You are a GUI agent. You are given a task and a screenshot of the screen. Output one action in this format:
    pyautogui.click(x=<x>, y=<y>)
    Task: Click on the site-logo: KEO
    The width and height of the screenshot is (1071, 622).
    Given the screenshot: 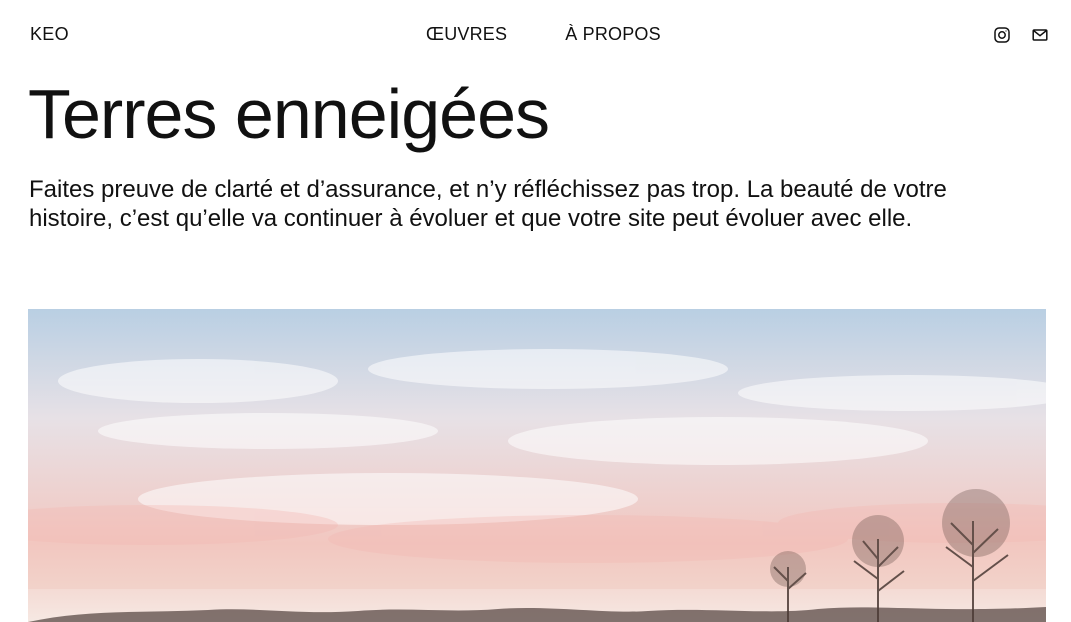 What is the action you would take?
    pyautogui.click(x=49, y=34)
    